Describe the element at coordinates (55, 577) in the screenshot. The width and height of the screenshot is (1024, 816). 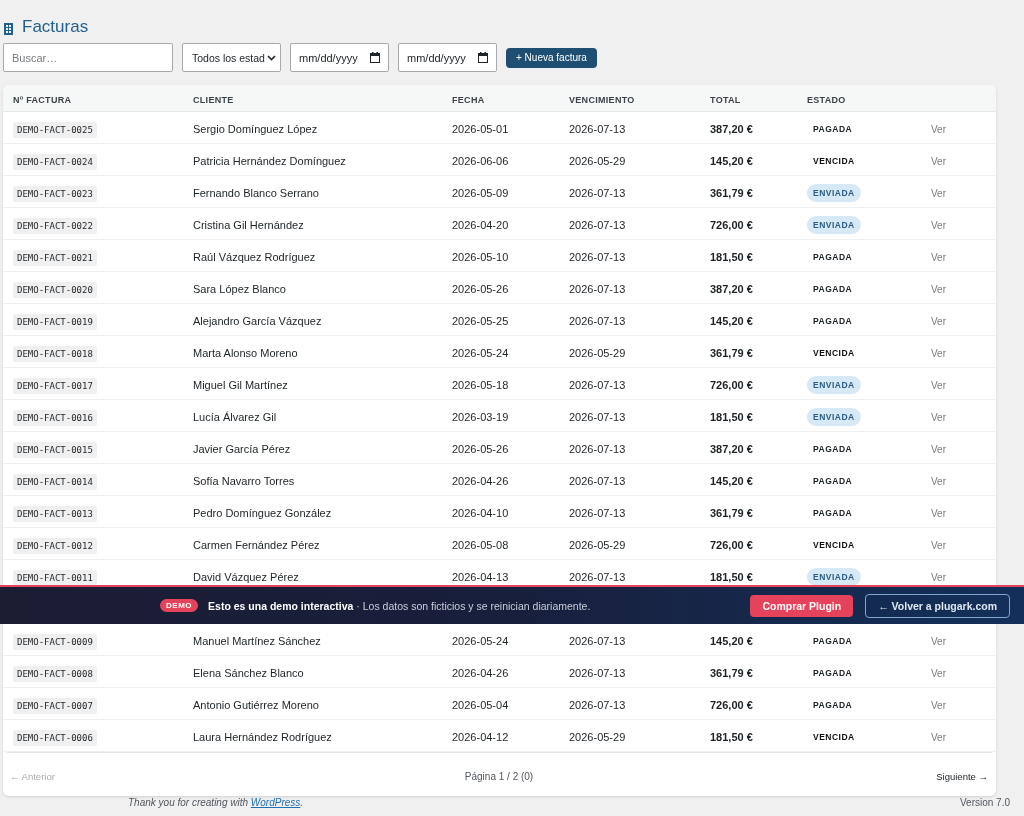
I see `invoice-number: DEMO-FACT-0011` at that location.